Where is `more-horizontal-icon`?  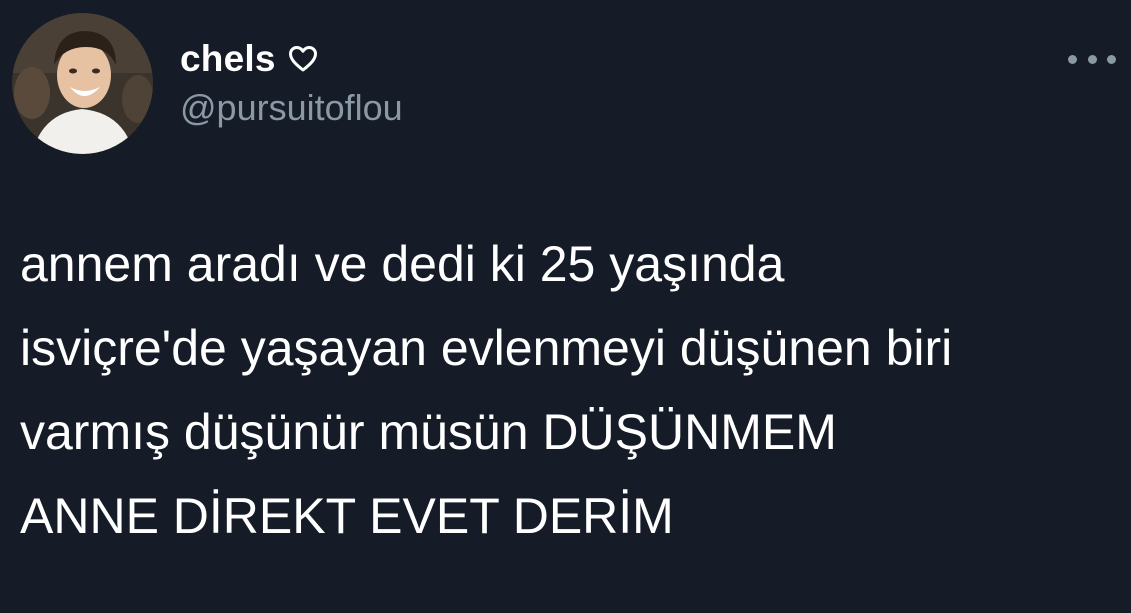
more-horizontal-icon is located at coordinates (1092, 59).